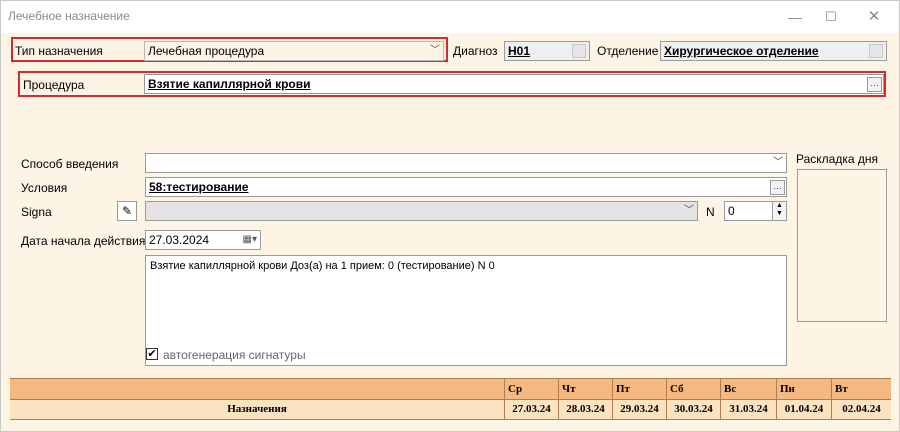 This screenshot has width=900, height=432. What do you see at coordinates (803, 409) in the screenshot?
I see `grid-date-cell: 01.04.24` at bounding box center [803, 409].